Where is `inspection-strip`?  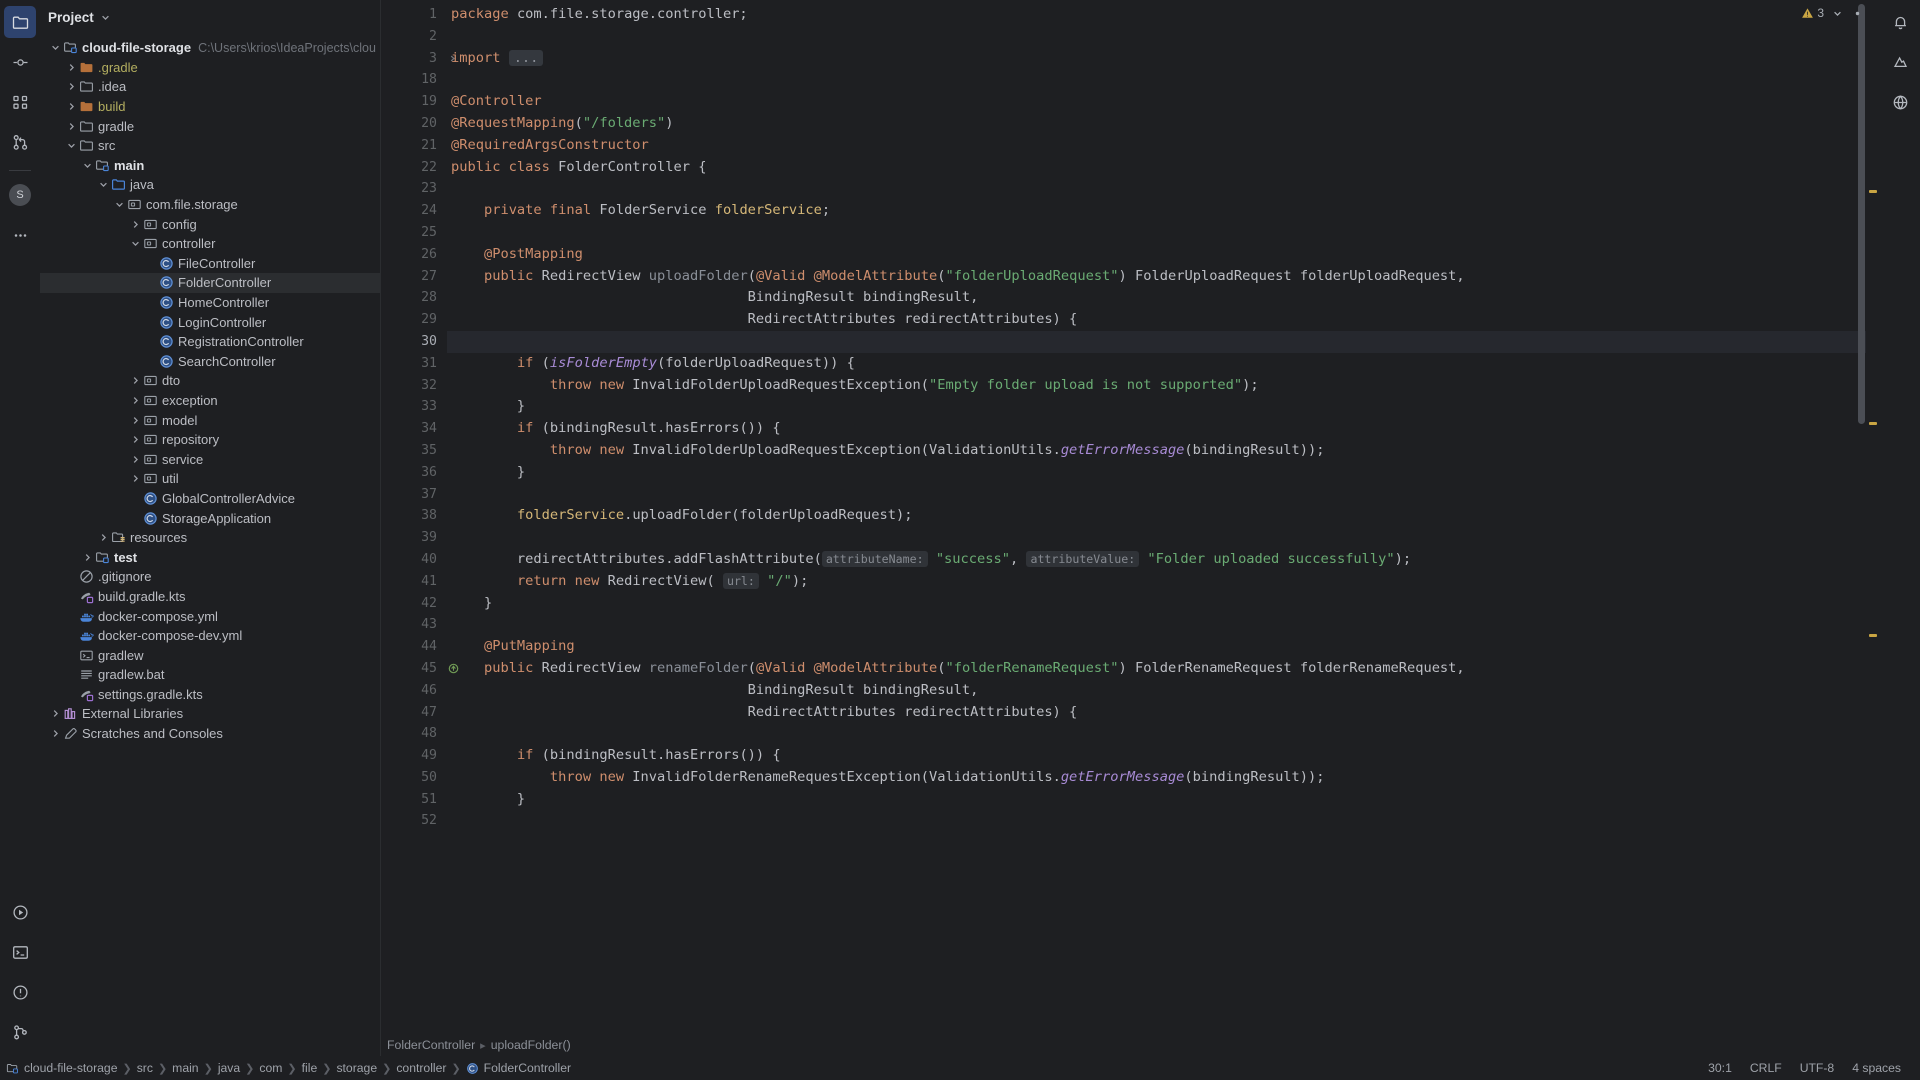 inspection-strip is located at coordinates (1873, 517).